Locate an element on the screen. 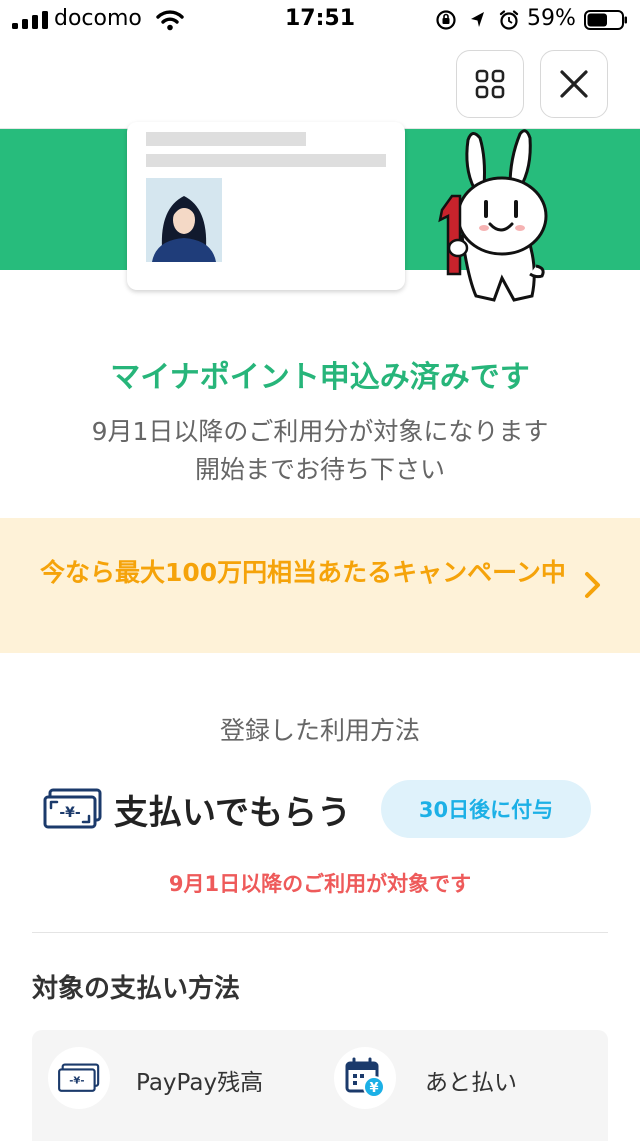 The image size is (640, 1141). grid-icon is located at coordinates (490, 84).